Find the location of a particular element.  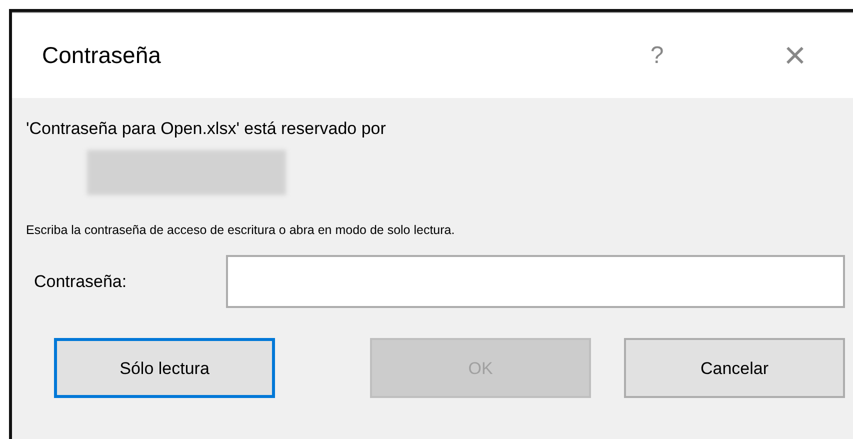

dialog-button: Cancelar is located at coordinates (734, 368).